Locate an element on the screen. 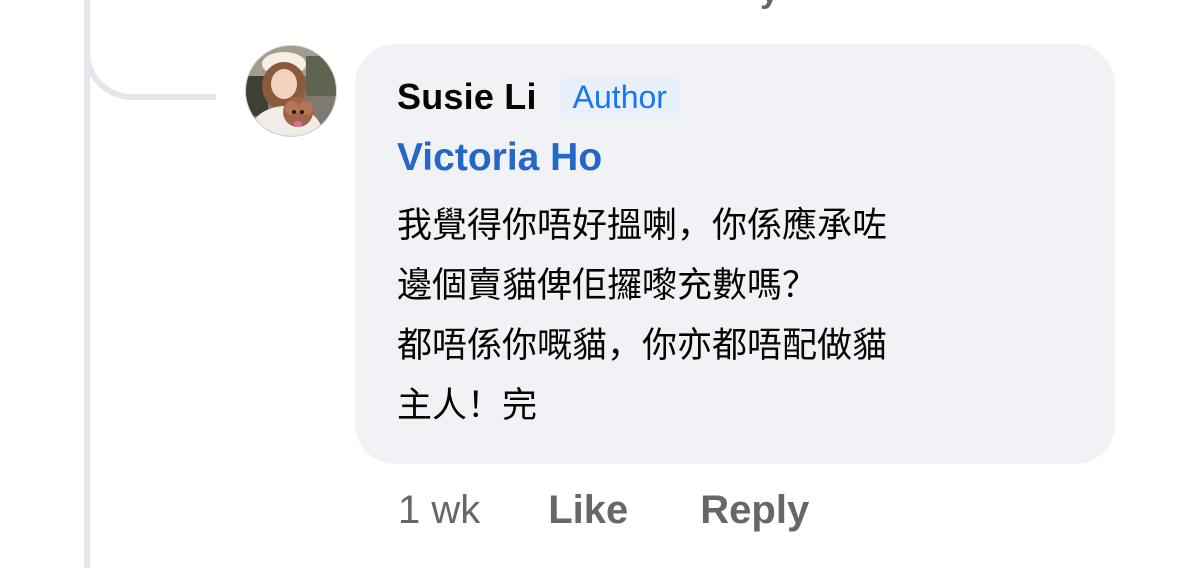 Image resolution: width=1179 pixels, height=568 pixels. thread-line is located at coordinates (87, 284).